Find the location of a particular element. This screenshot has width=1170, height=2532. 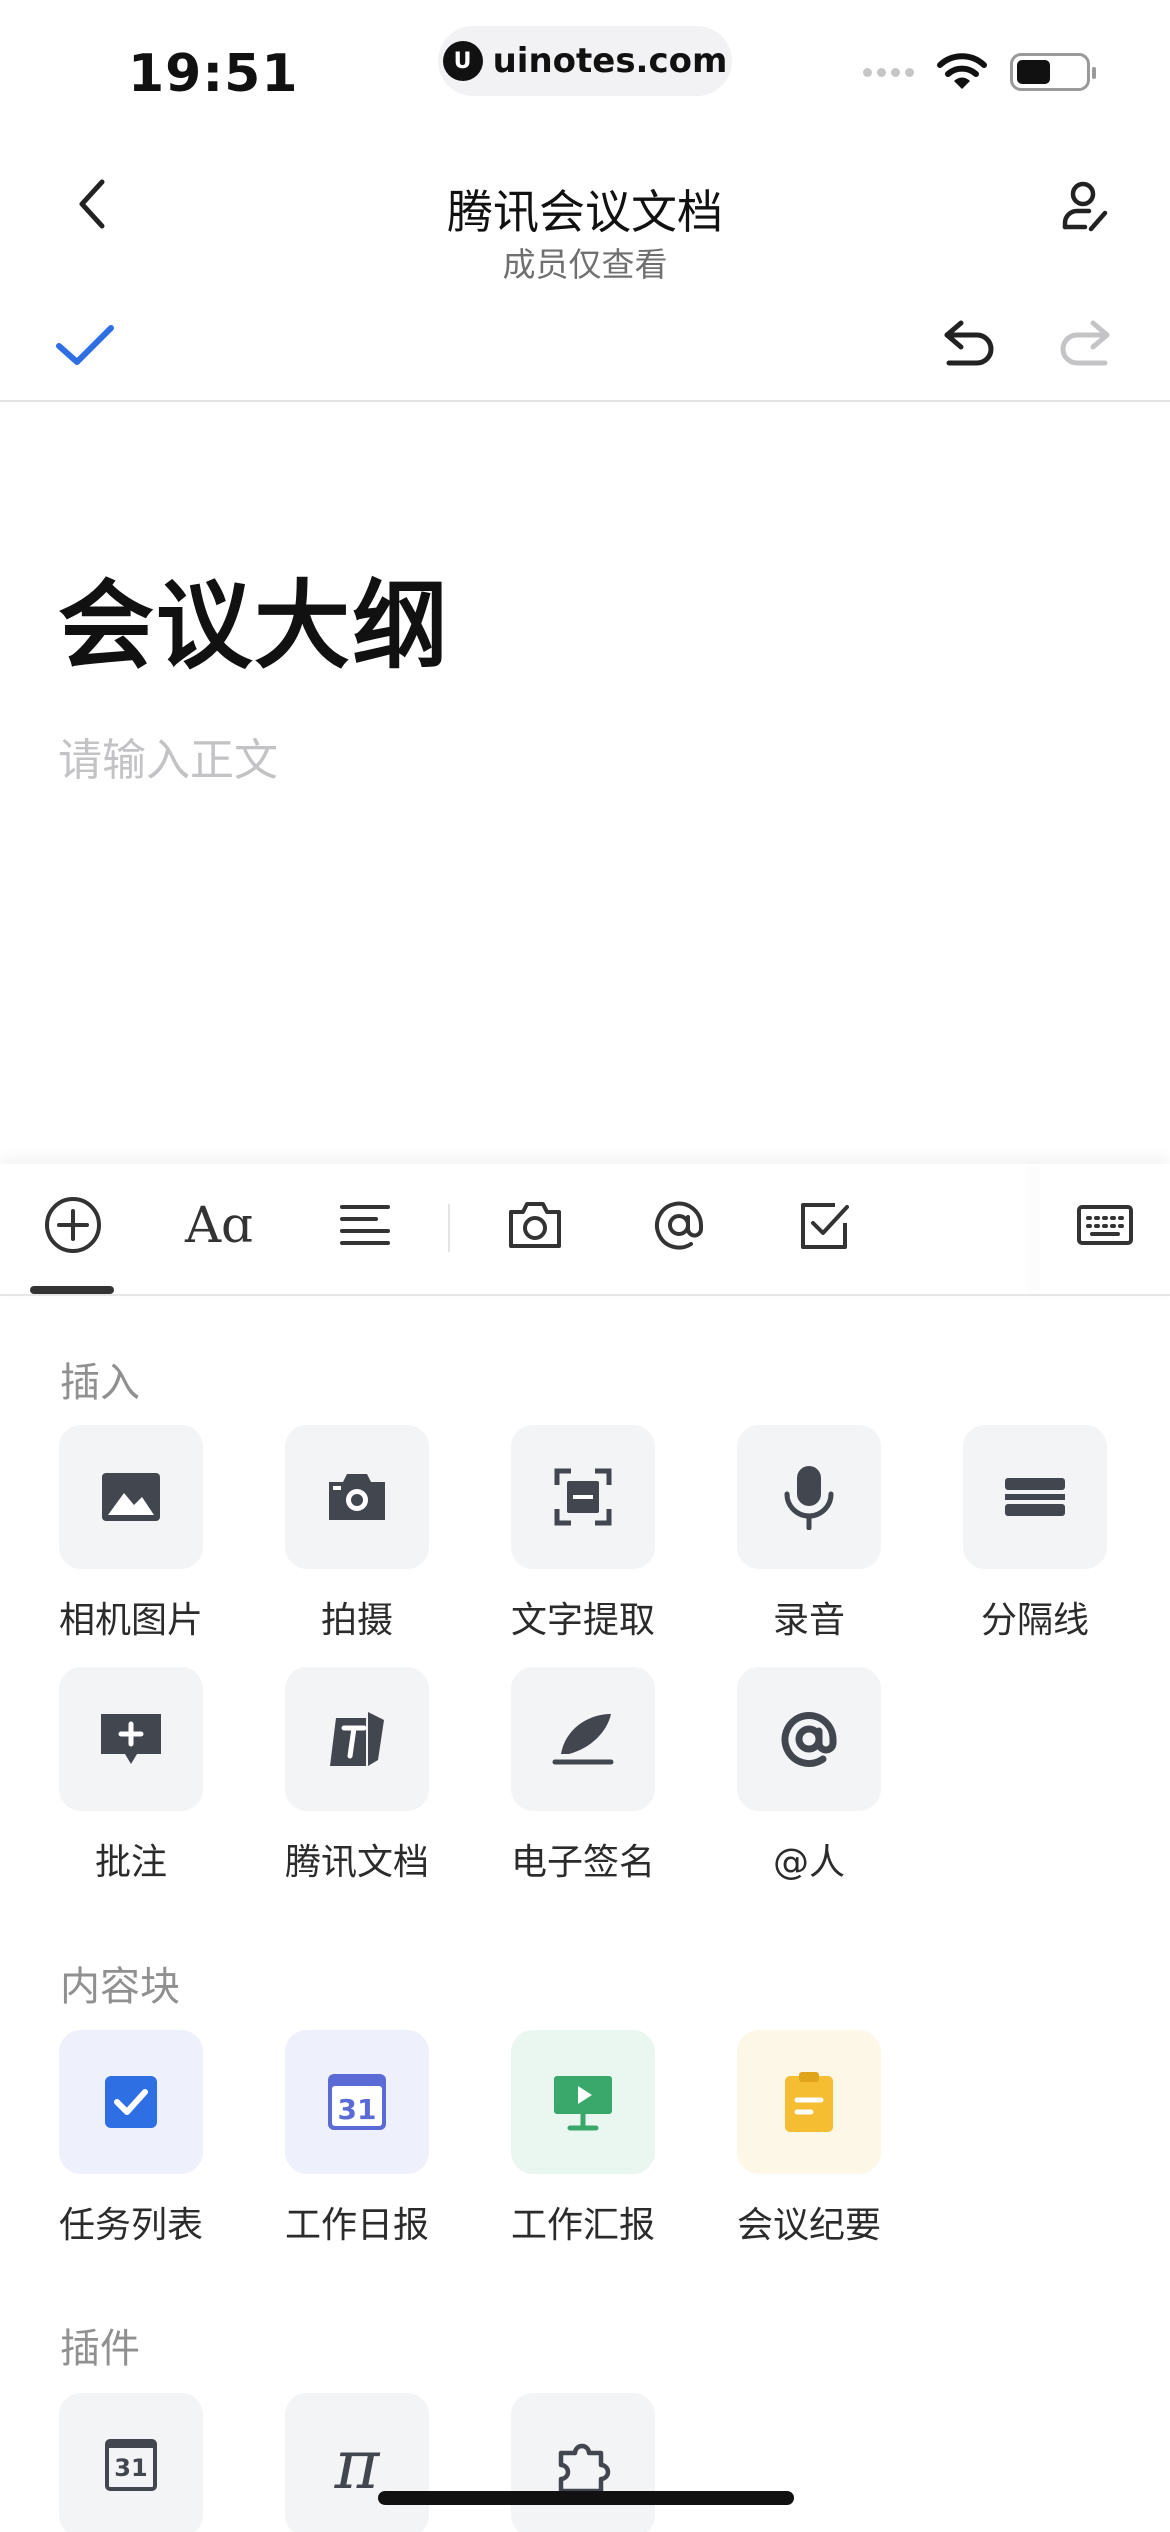

keyboard-button is located at coordinates (1105, 1225).